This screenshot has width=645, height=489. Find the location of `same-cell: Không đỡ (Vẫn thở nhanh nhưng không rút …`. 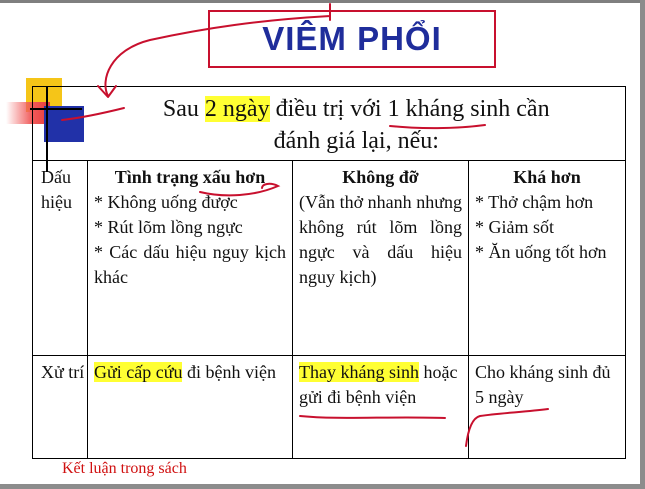

same-cell: Không đỡ (Vẫn thở nhanh nhưng không rút … is located at coordinates (380, 258).